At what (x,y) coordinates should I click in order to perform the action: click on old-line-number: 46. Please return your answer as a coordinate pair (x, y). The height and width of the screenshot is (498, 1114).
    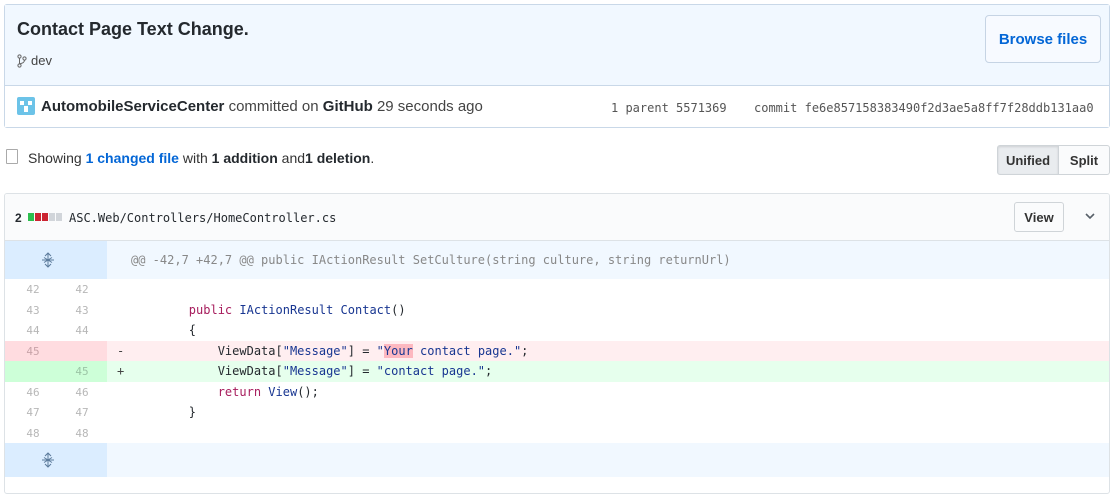
    Looking at the image, I should click on (31, 392).